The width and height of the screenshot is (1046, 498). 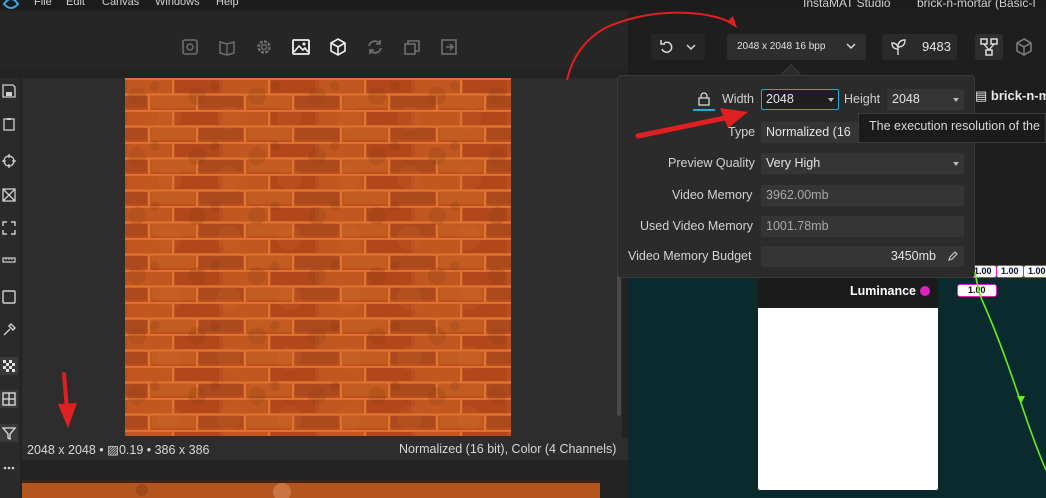 I want to click on checker-icon, so click(x=9, y=366).